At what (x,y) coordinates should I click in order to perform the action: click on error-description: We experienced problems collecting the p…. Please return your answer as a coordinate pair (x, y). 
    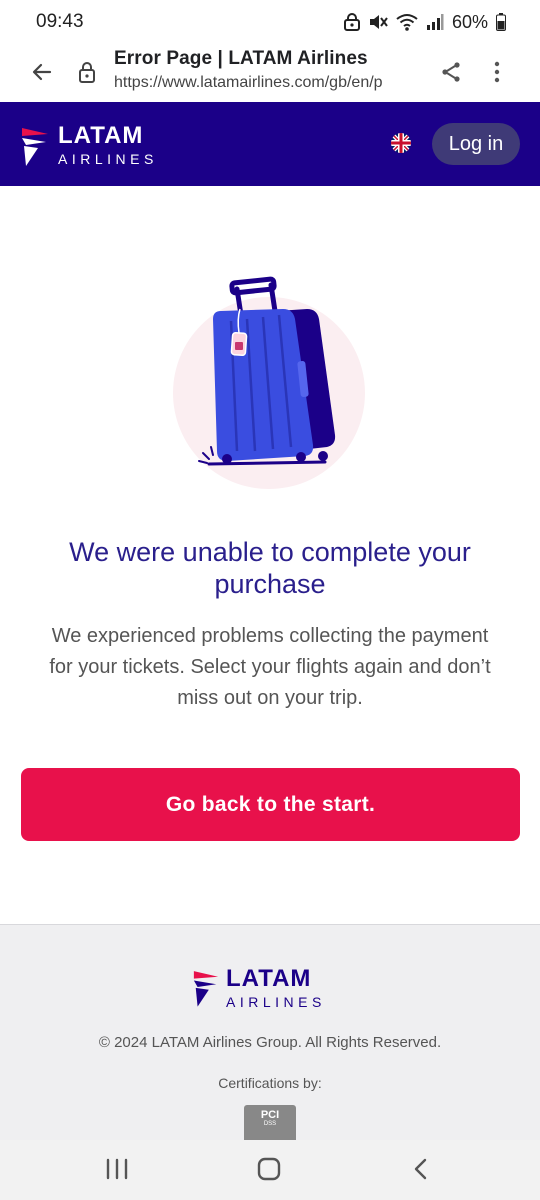
    Looking at the image, I should click on (270, 667).